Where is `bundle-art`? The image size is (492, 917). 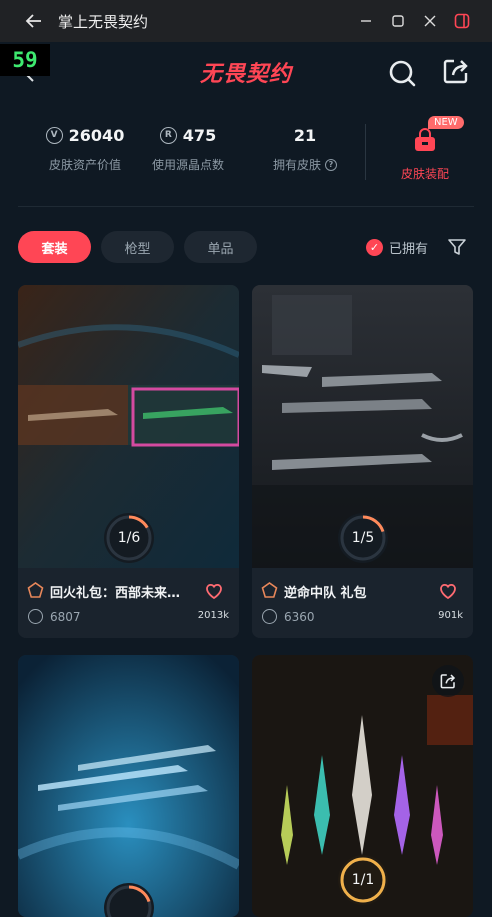 bundle-art is located at coordinates (128, 786).